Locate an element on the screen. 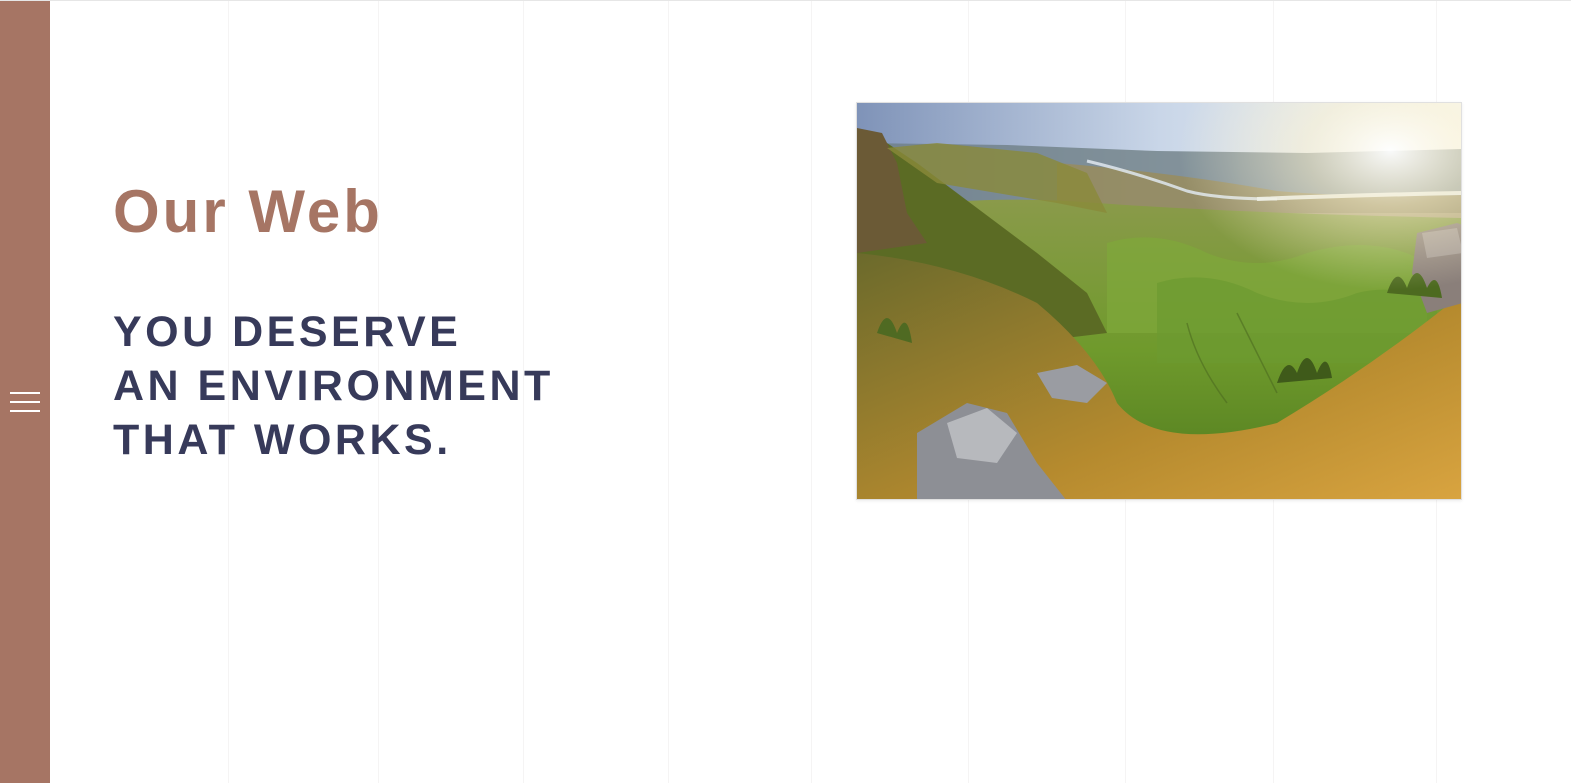  hero-tagline: YOU DESERVE AN ENVIRONMENT THAT WORKS. is located at coordinates (333, 386).